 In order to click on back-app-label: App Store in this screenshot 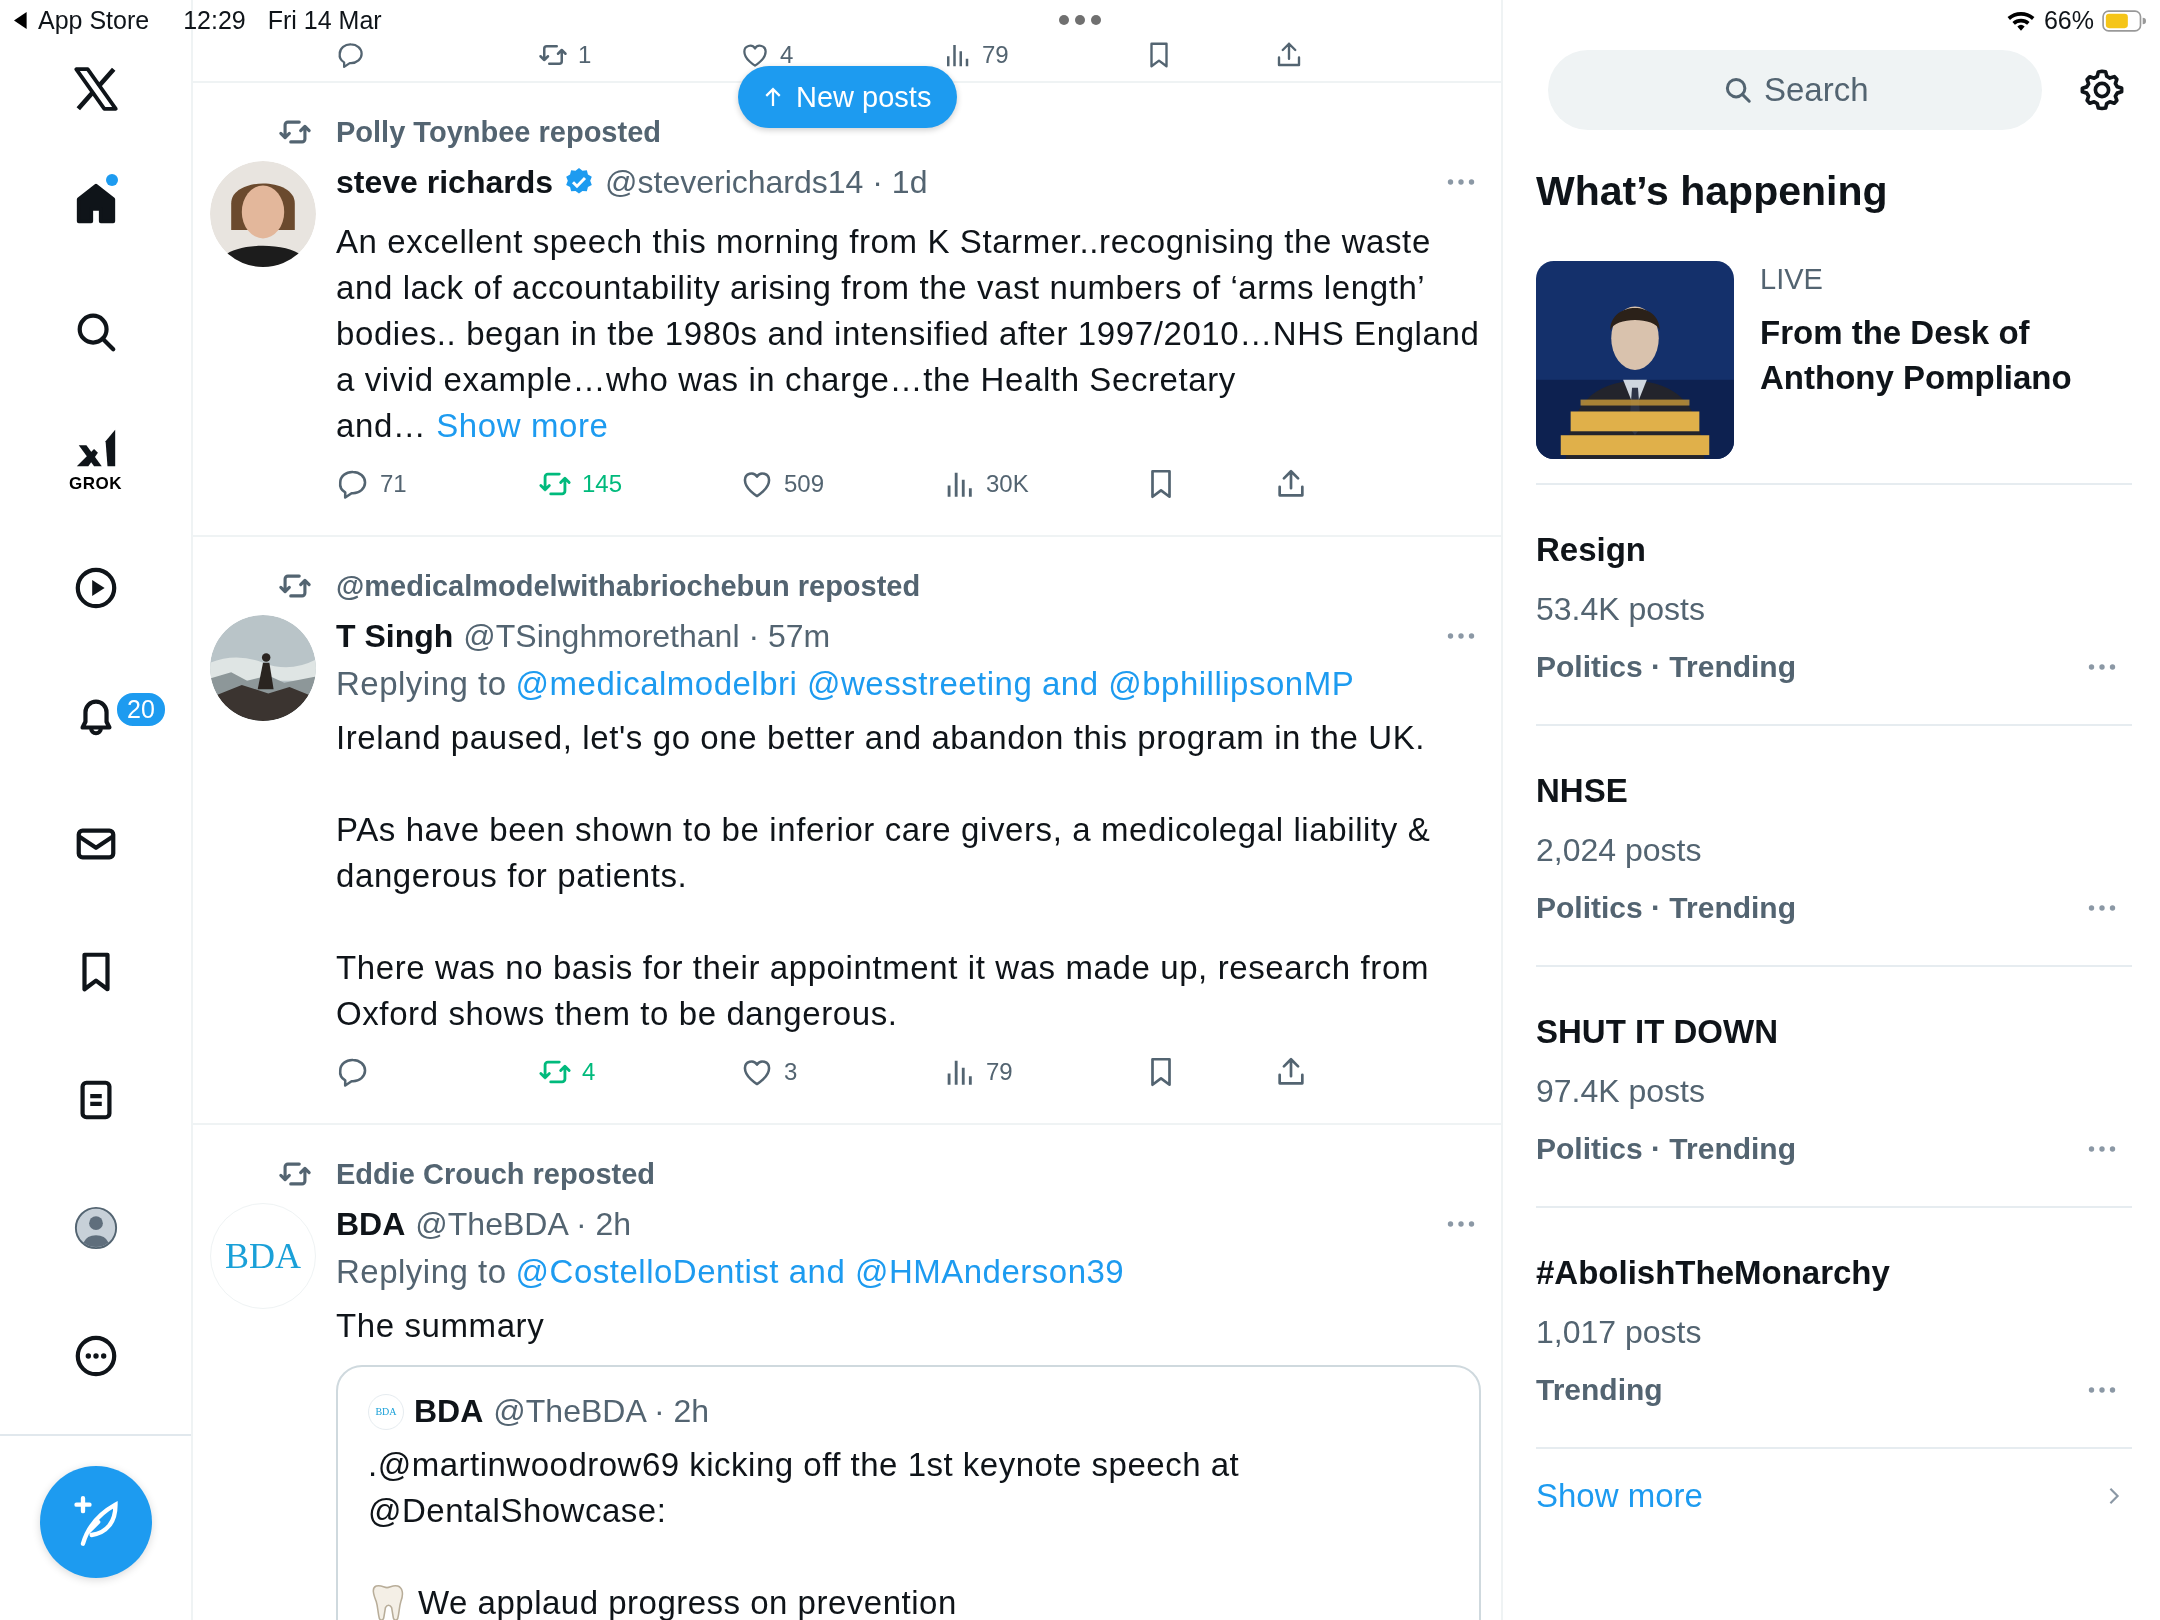, I will do `click(94, 20)`.